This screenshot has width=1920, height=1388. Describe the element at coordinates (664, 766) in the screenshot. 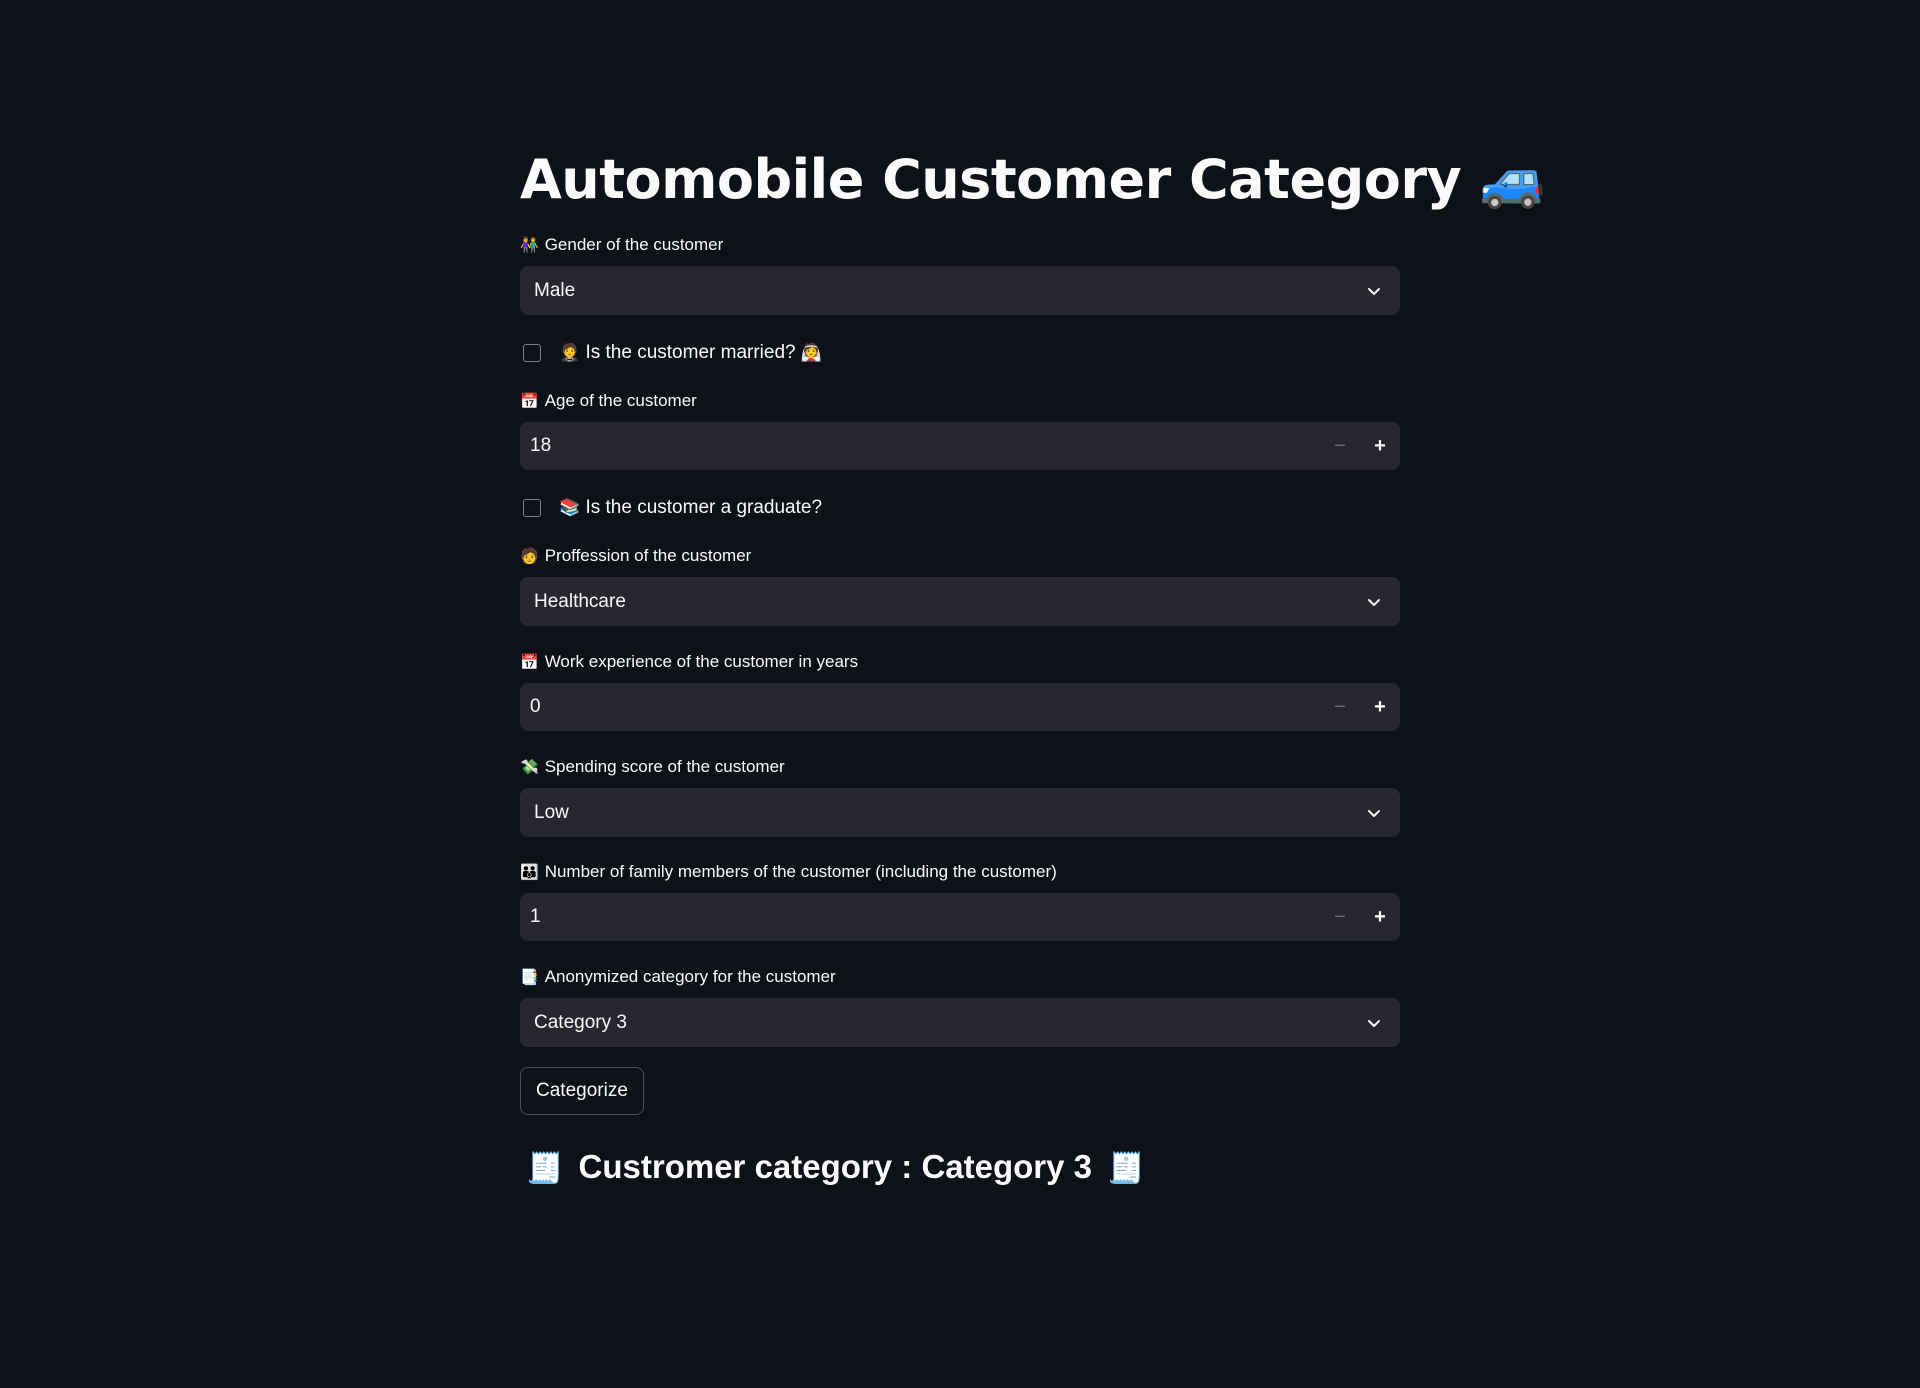

I see `spending-label-text: Spending score of the customer` at that location.